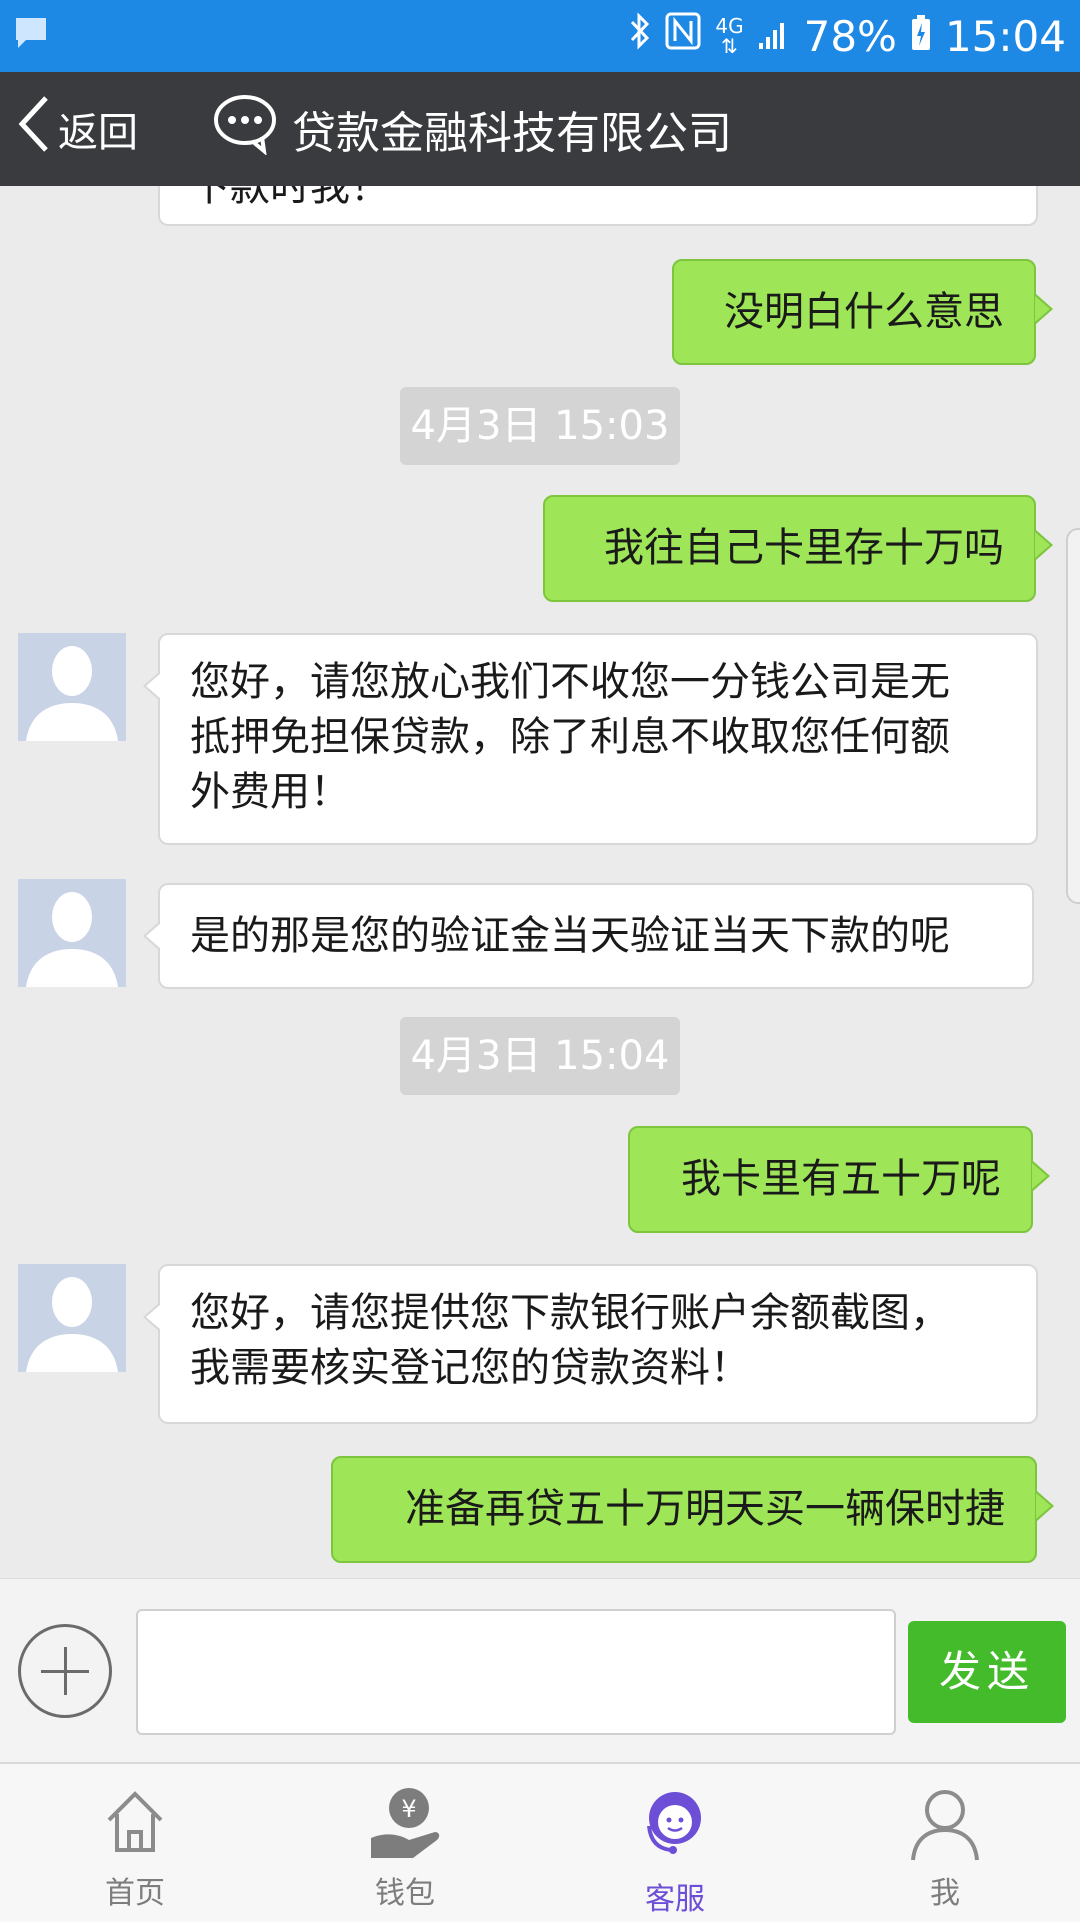 The image size is (1080, 1922). Describe the element at coordinates (98, 133) in the screenshot. I see `back-label: 返回` at that location.